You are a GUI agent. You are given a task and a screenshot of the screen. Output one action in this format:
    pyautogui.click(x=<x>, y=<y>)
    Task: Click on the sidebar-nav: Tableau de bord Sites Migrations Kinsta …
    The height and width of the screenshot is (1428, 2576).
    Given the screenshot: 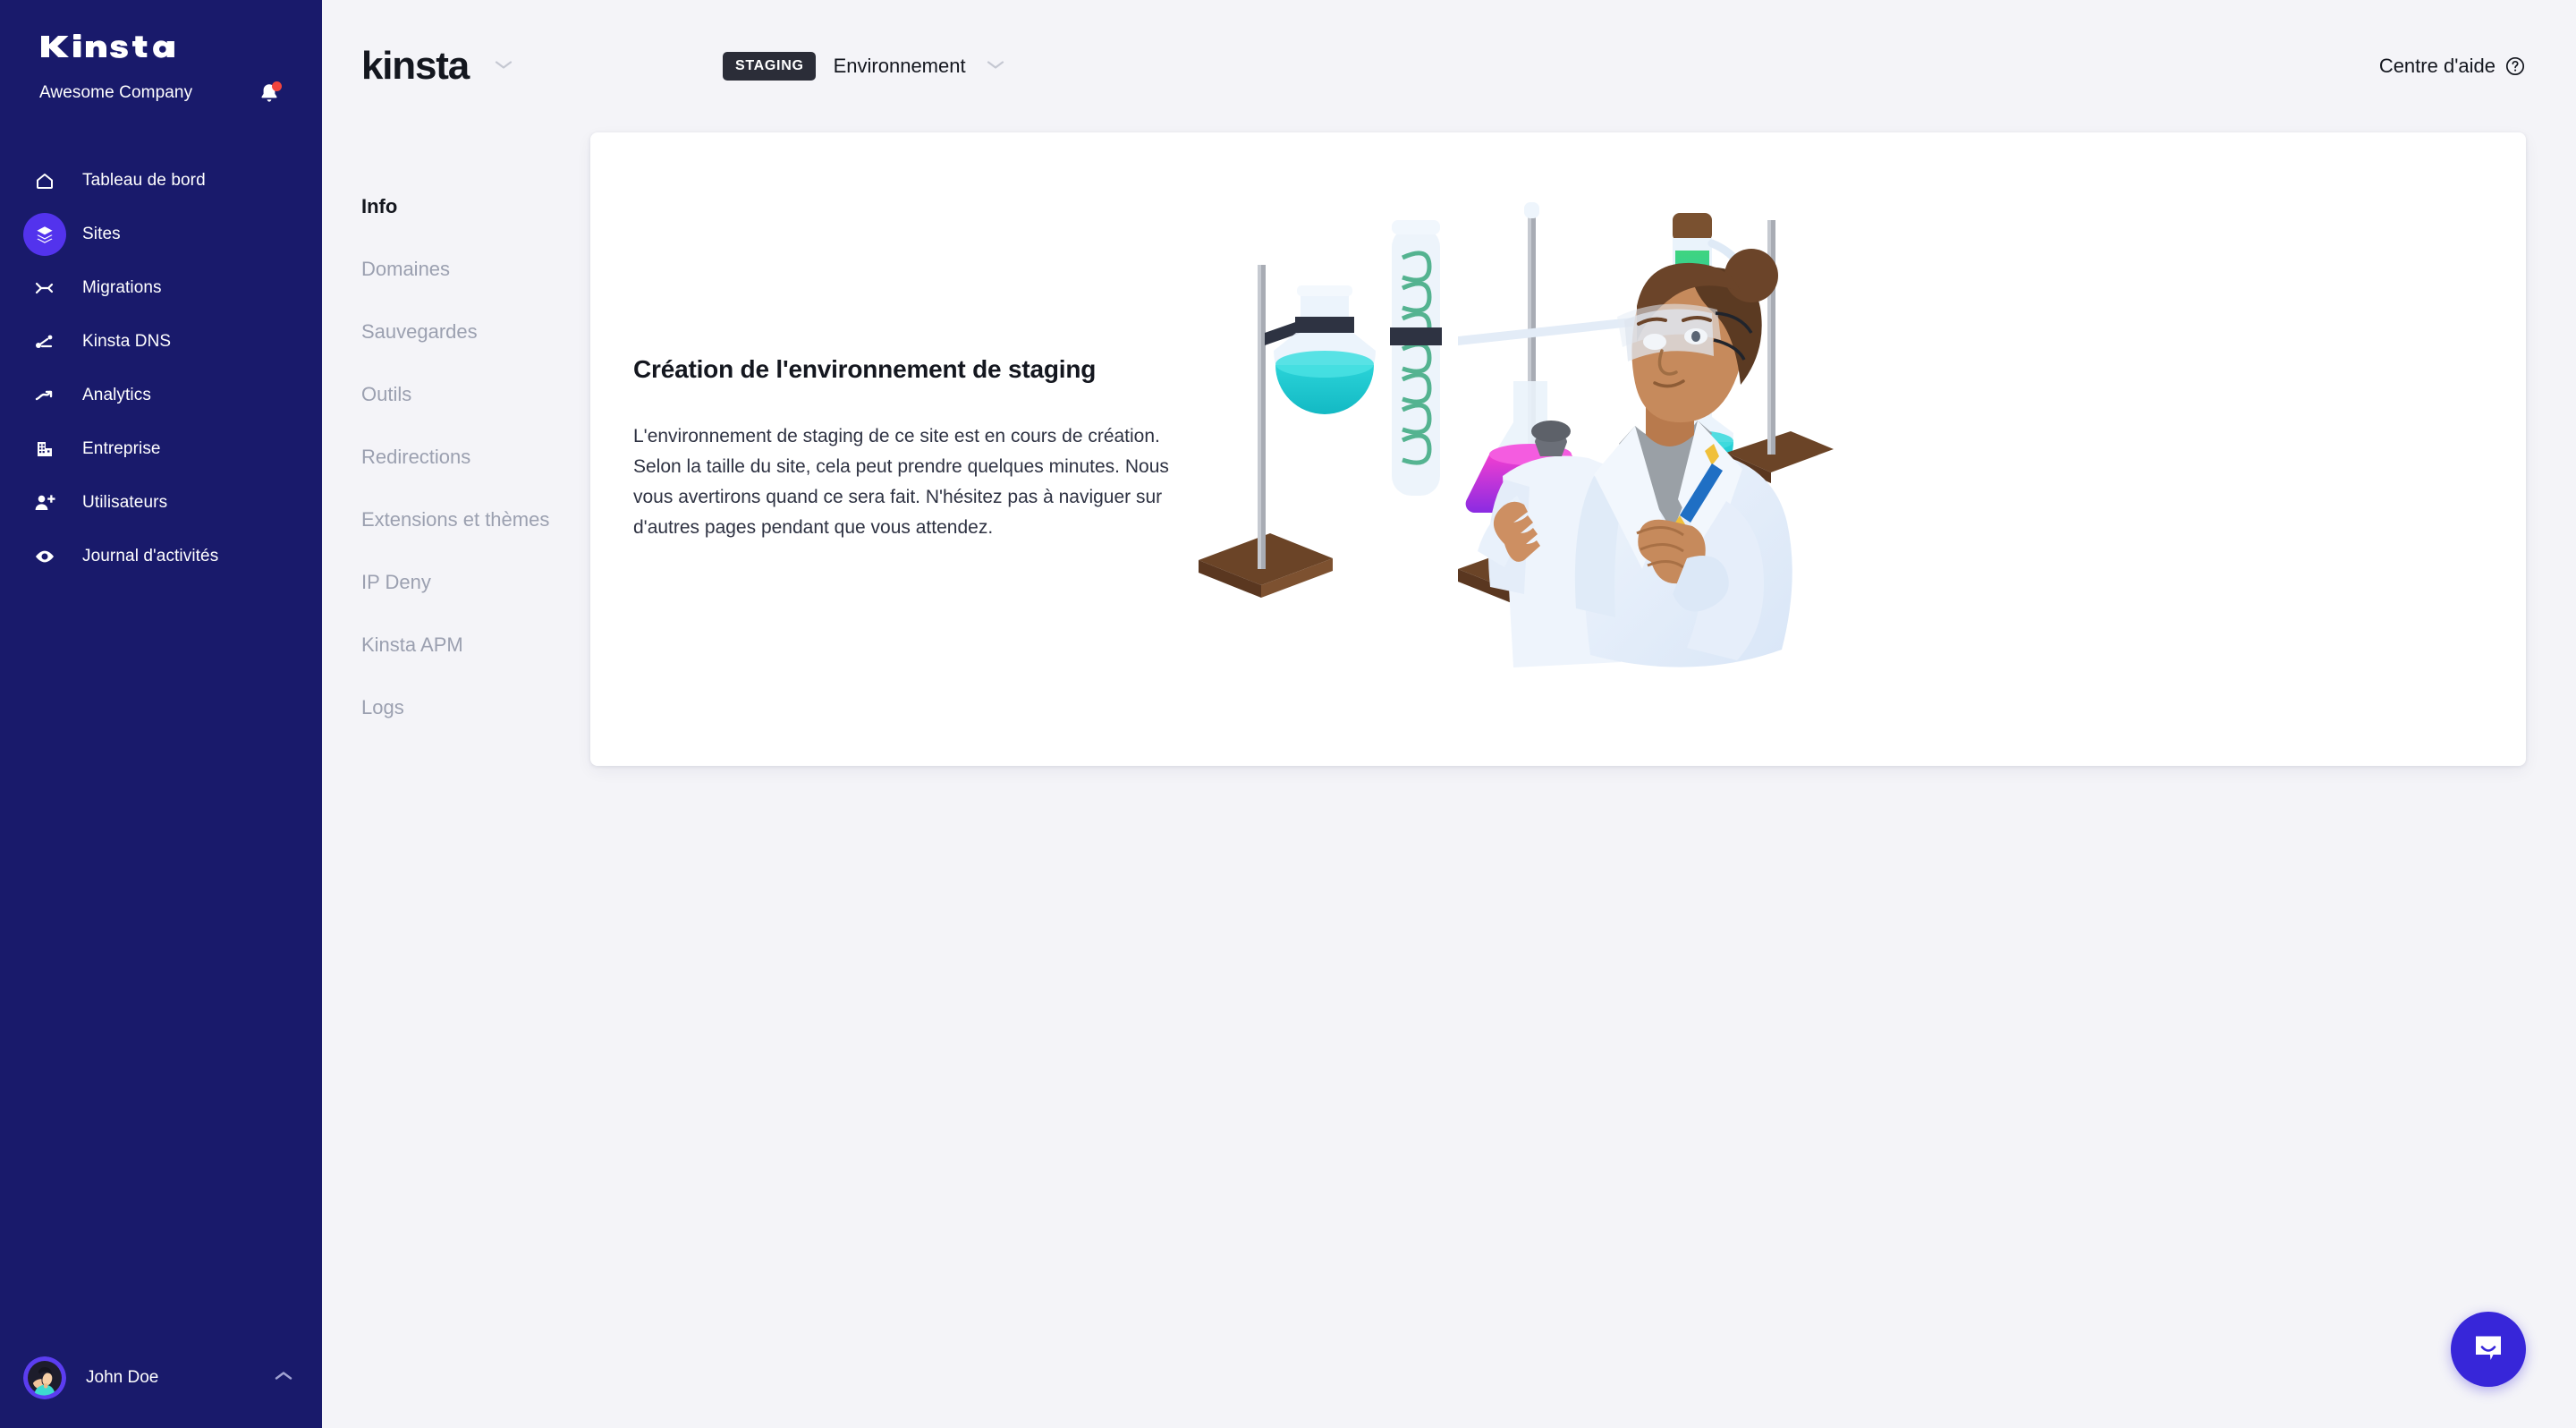 What is the action you would take?
    pyautogui.click(x=161, y=368)
    